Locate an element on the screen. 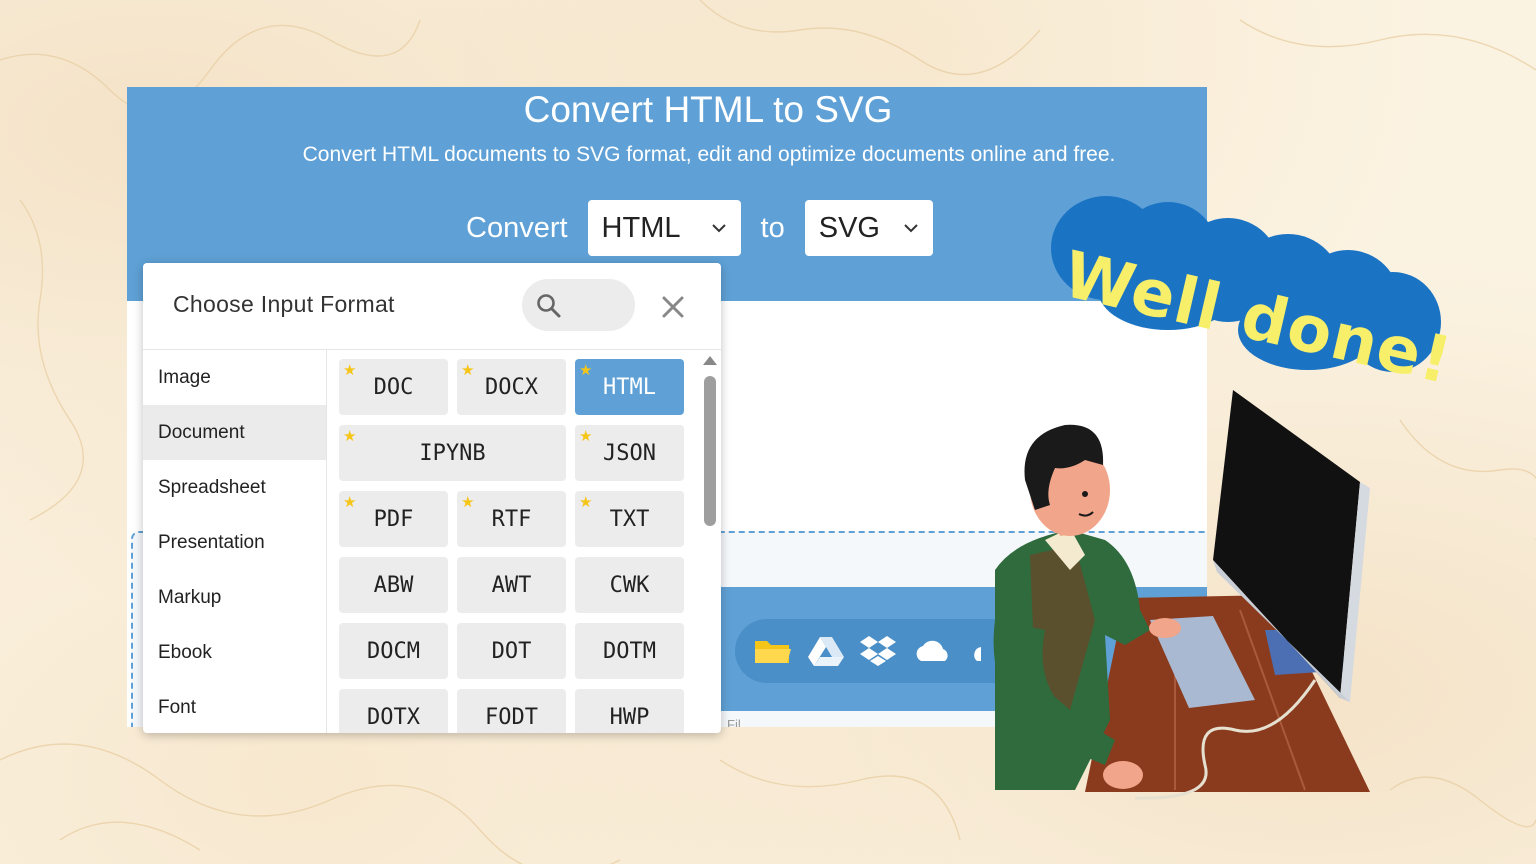 Image resolution: width=1536 pixels, height=864 pixels. onedrive-icon is located at coordinates (932, 651).